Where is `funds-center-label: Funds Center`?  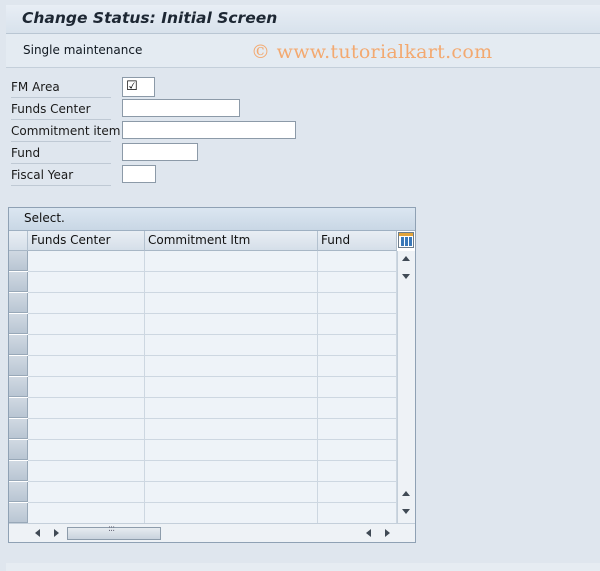
funds-center-label: Funds Center is located at coordinates (61, 110).